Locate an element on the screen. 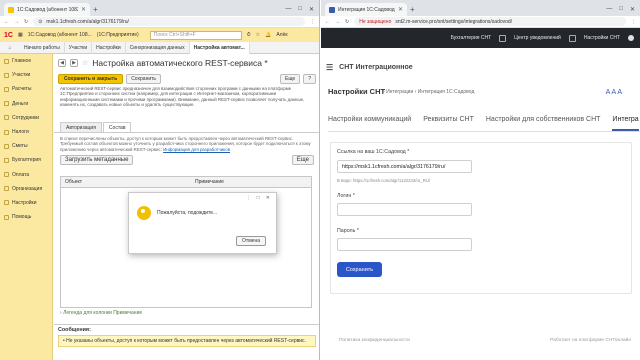  tab-sync: Синхронизация данных is located at coordinates (158, 47).